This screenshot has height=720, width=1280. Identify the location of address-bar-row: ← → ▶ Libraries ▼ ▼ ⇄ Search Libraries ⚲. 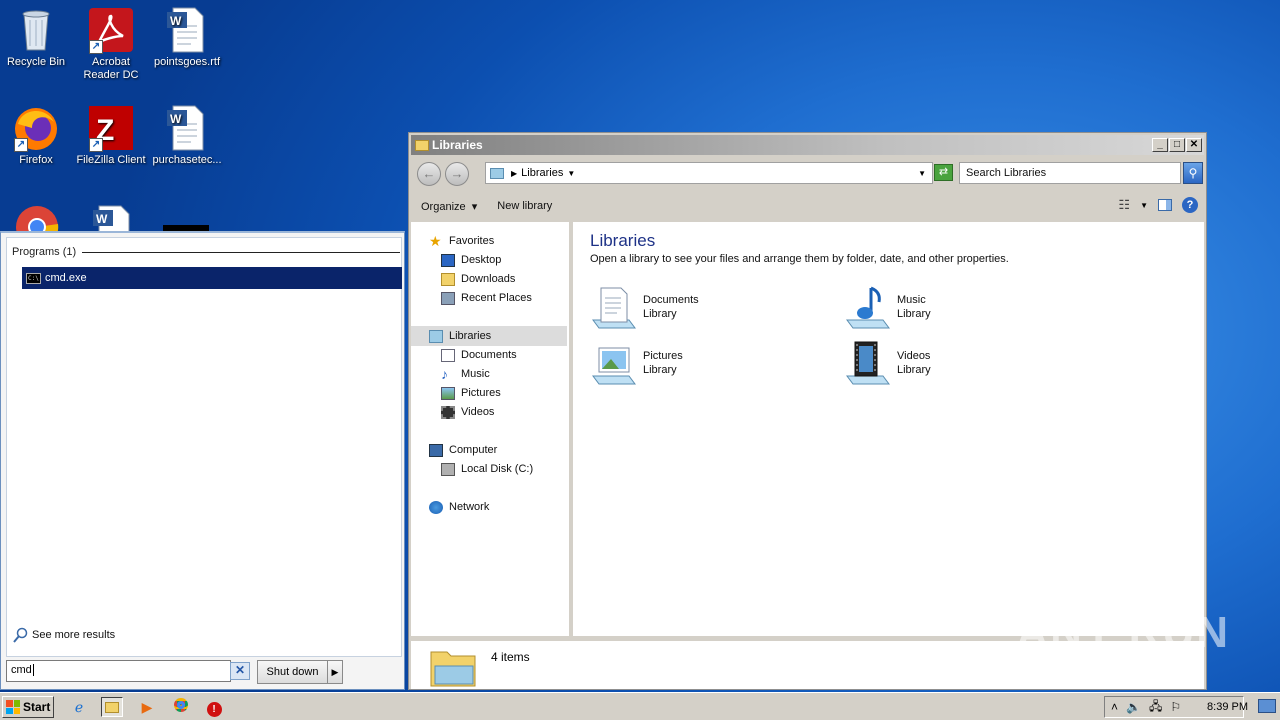
(807, 173).